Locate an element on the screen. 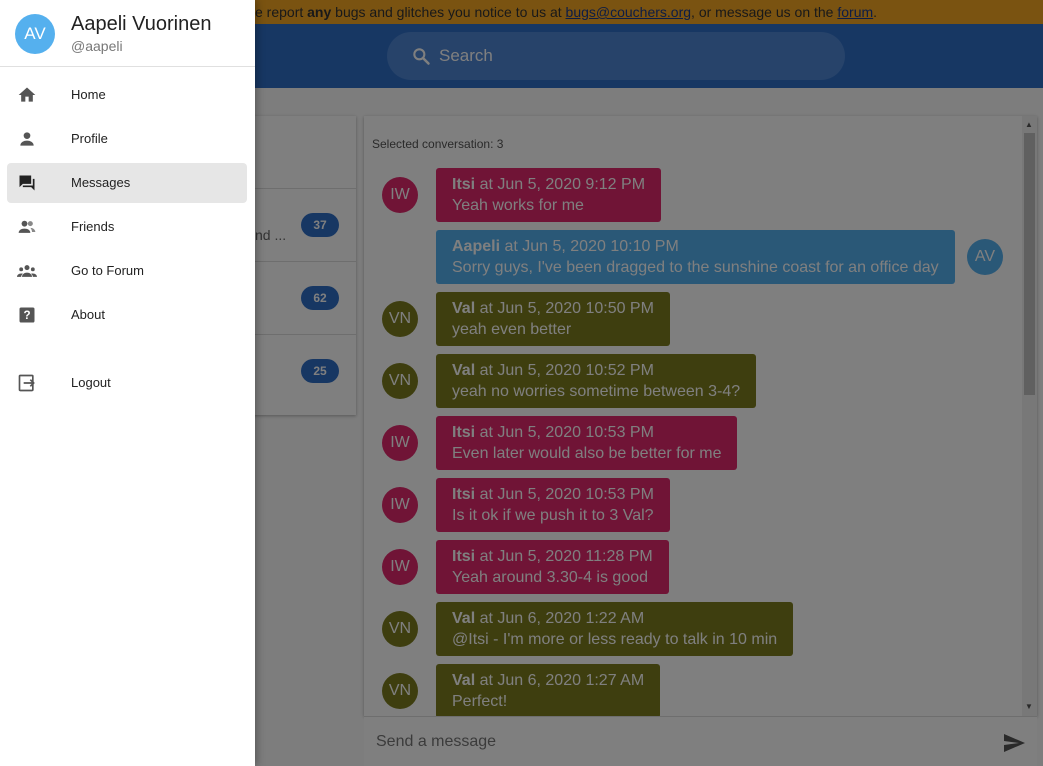 The image size is (1043, 766). person-icon is located at coordinates (27, 139).